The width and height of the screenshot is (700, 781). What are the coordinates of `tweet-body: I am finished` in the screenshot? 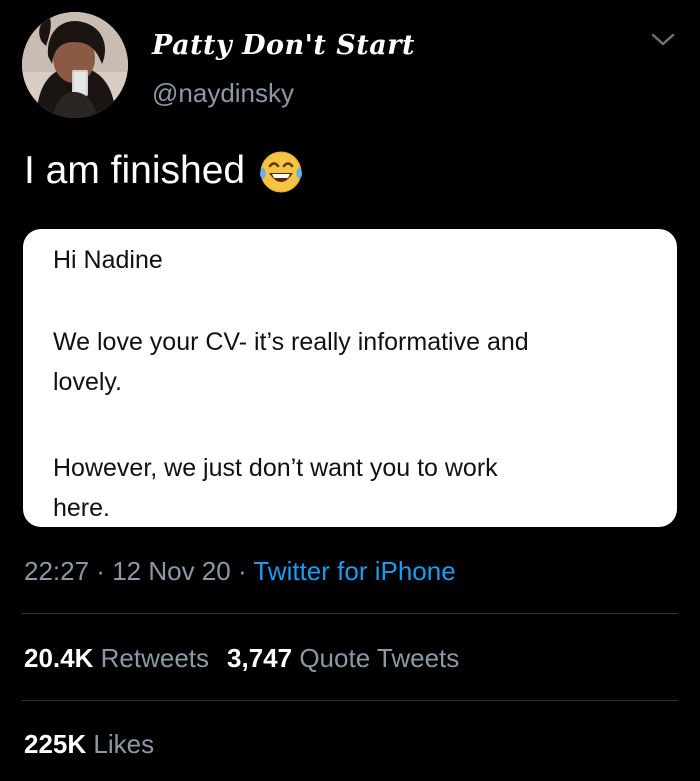 It's located at (164, 171).